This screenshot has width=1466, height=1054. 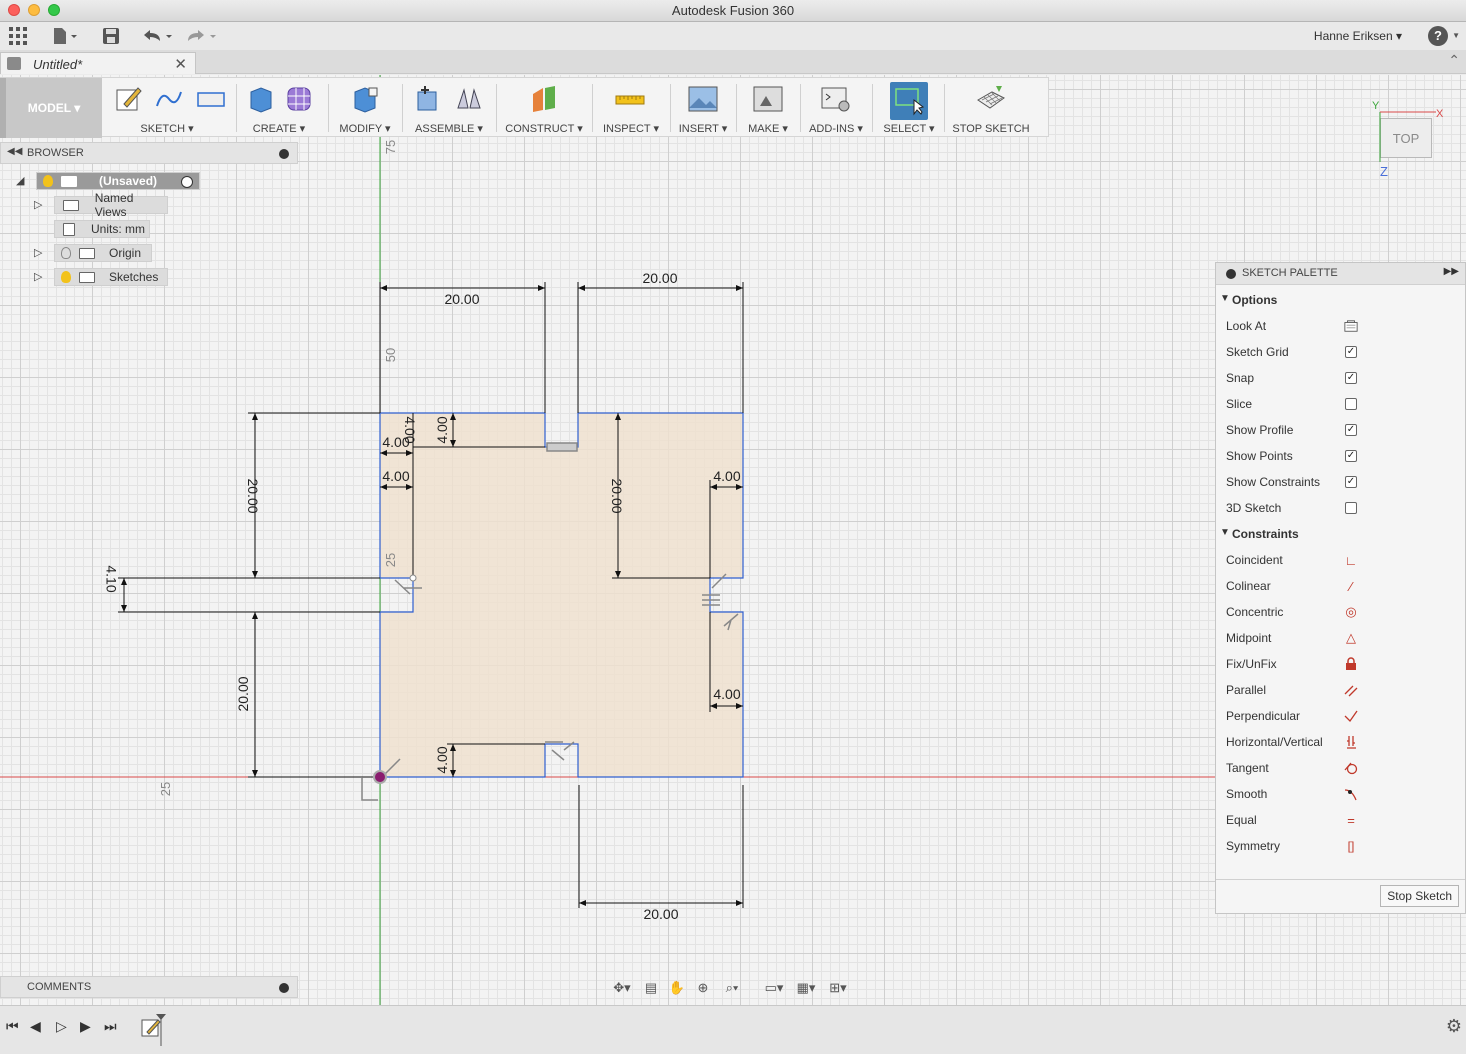 I want to click on save-icon, so click(x=111, y=36).